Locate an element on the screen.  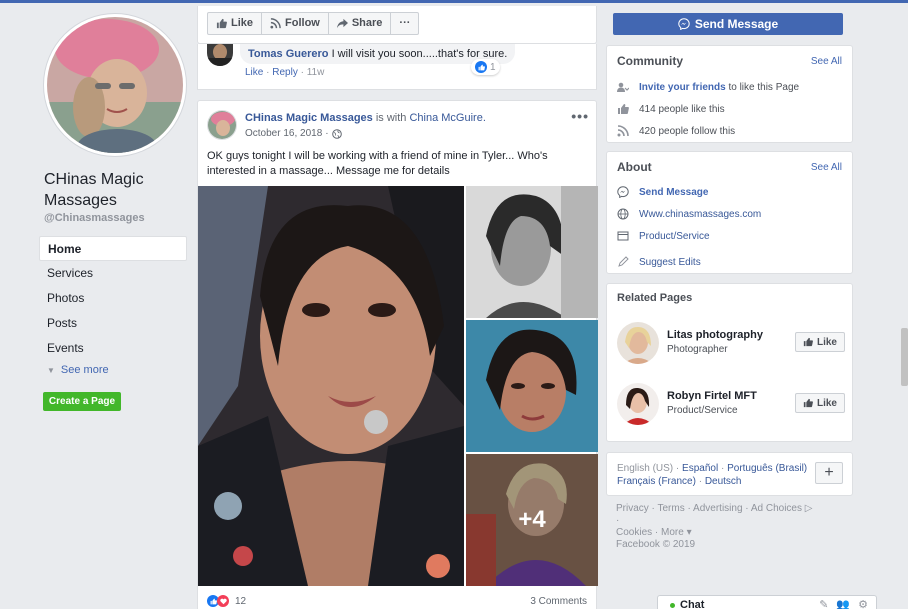
more-photos-count: +4 is located at coordinates (532, 520).